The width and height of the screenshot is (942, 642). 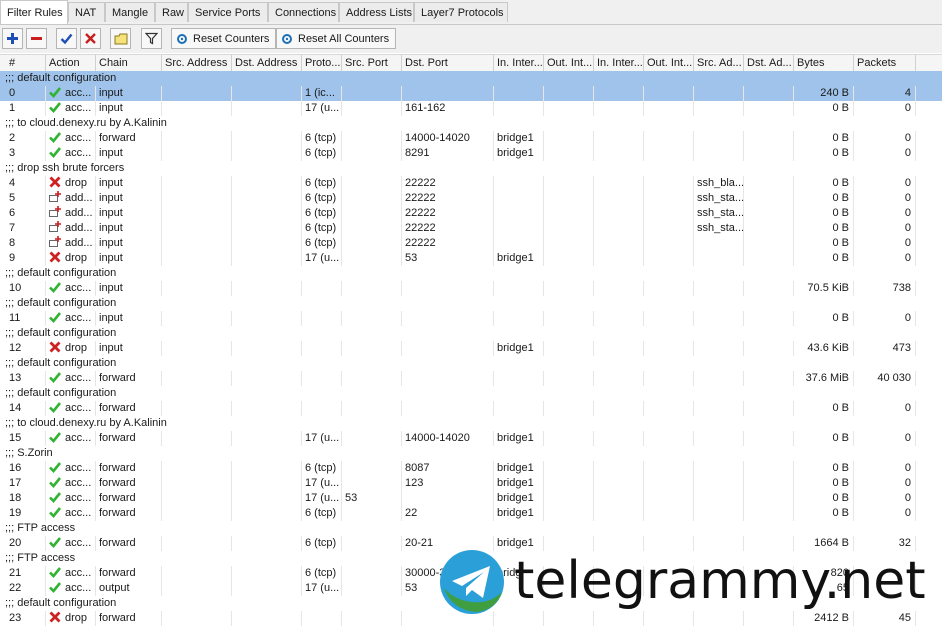 I want to click on rule-row: 12 drop input bridge1 43.6 KiB 473, so click(x=471, y=348).